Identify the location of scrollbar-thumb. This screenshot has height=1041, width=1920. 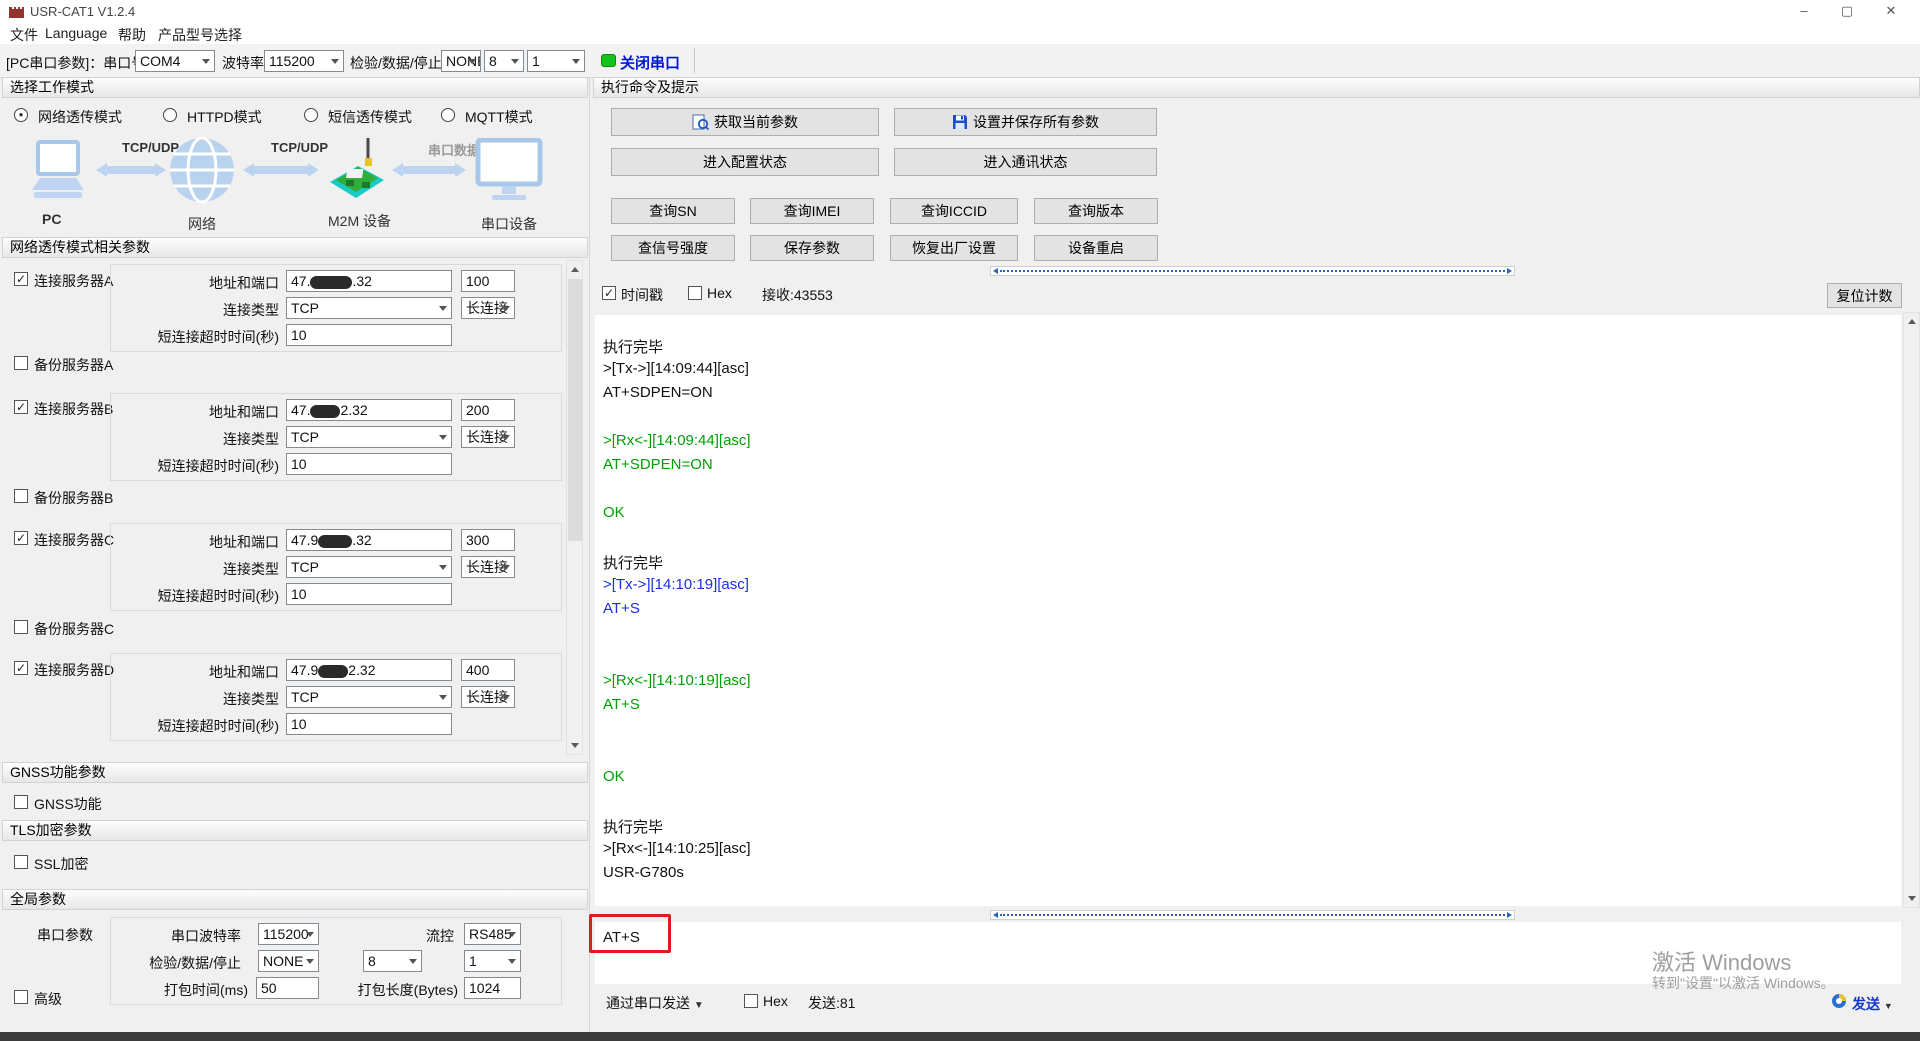
(575, 410).